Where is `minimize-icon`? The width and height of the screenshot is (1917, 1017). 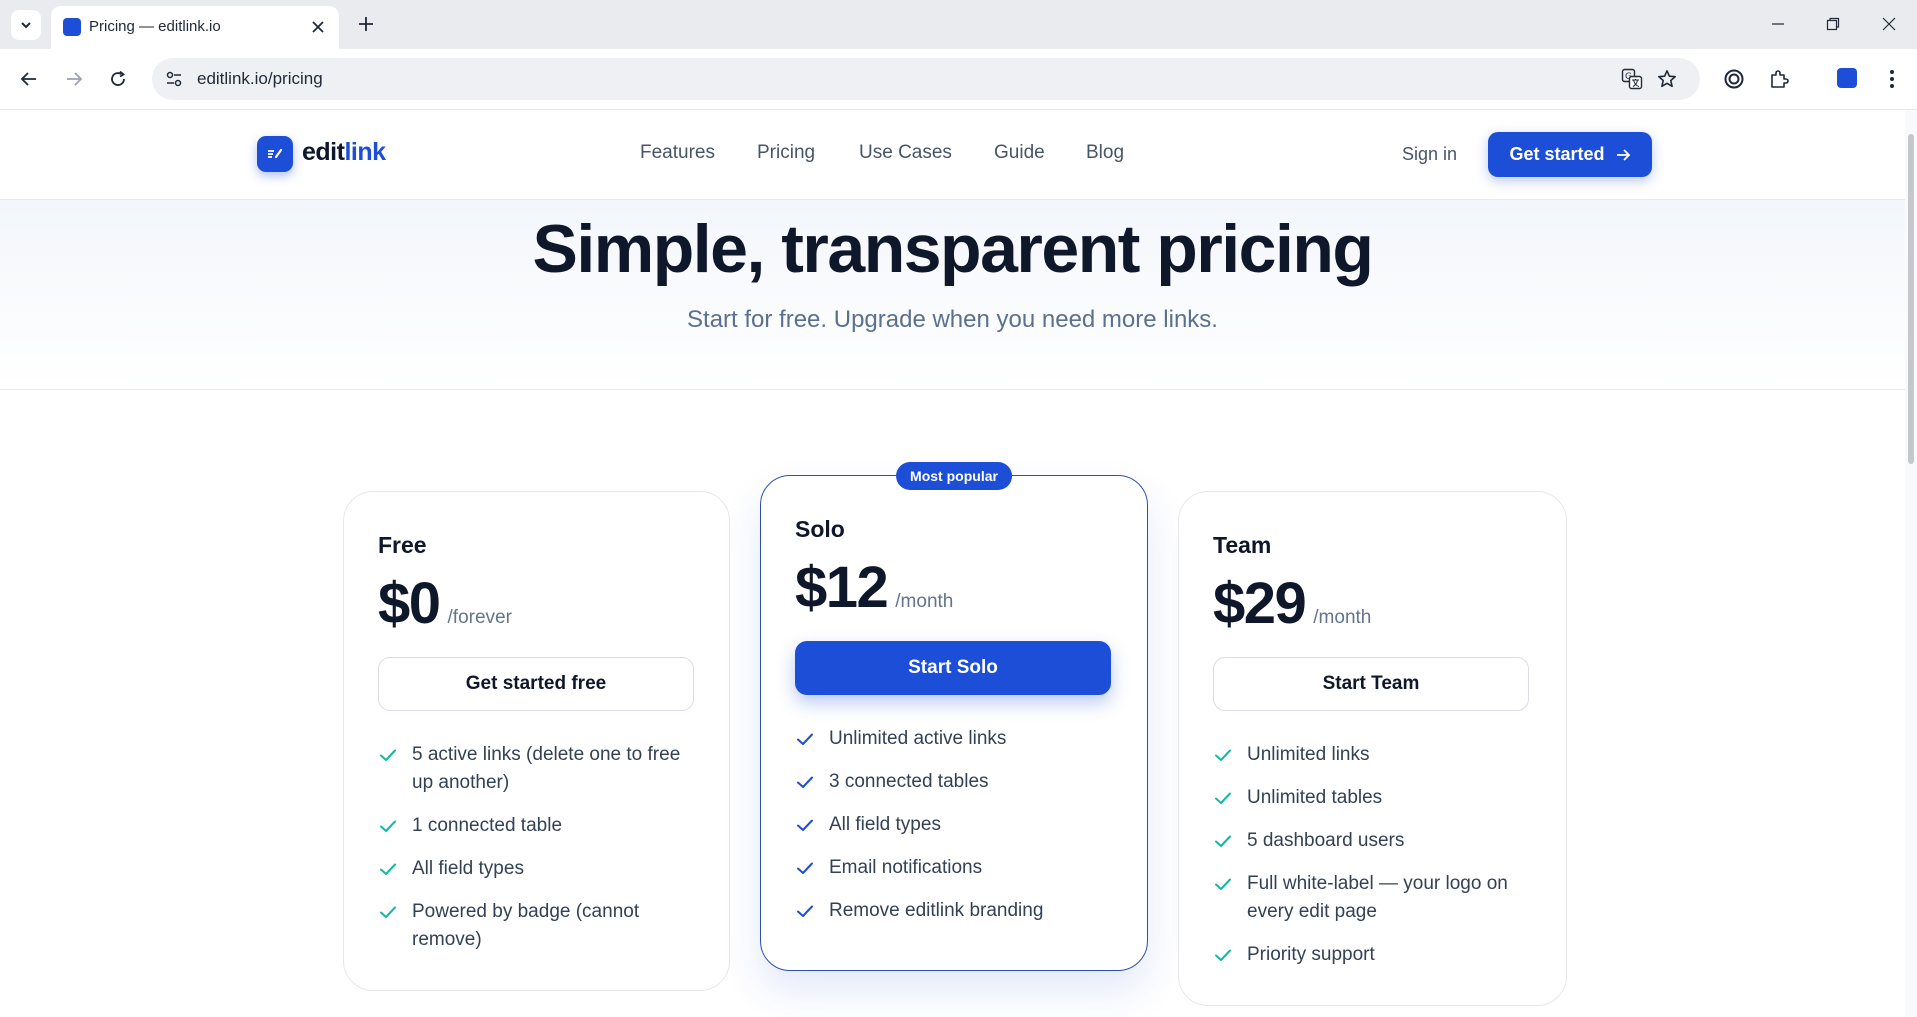
minimize-icon is located at coordinates (1778, 24).